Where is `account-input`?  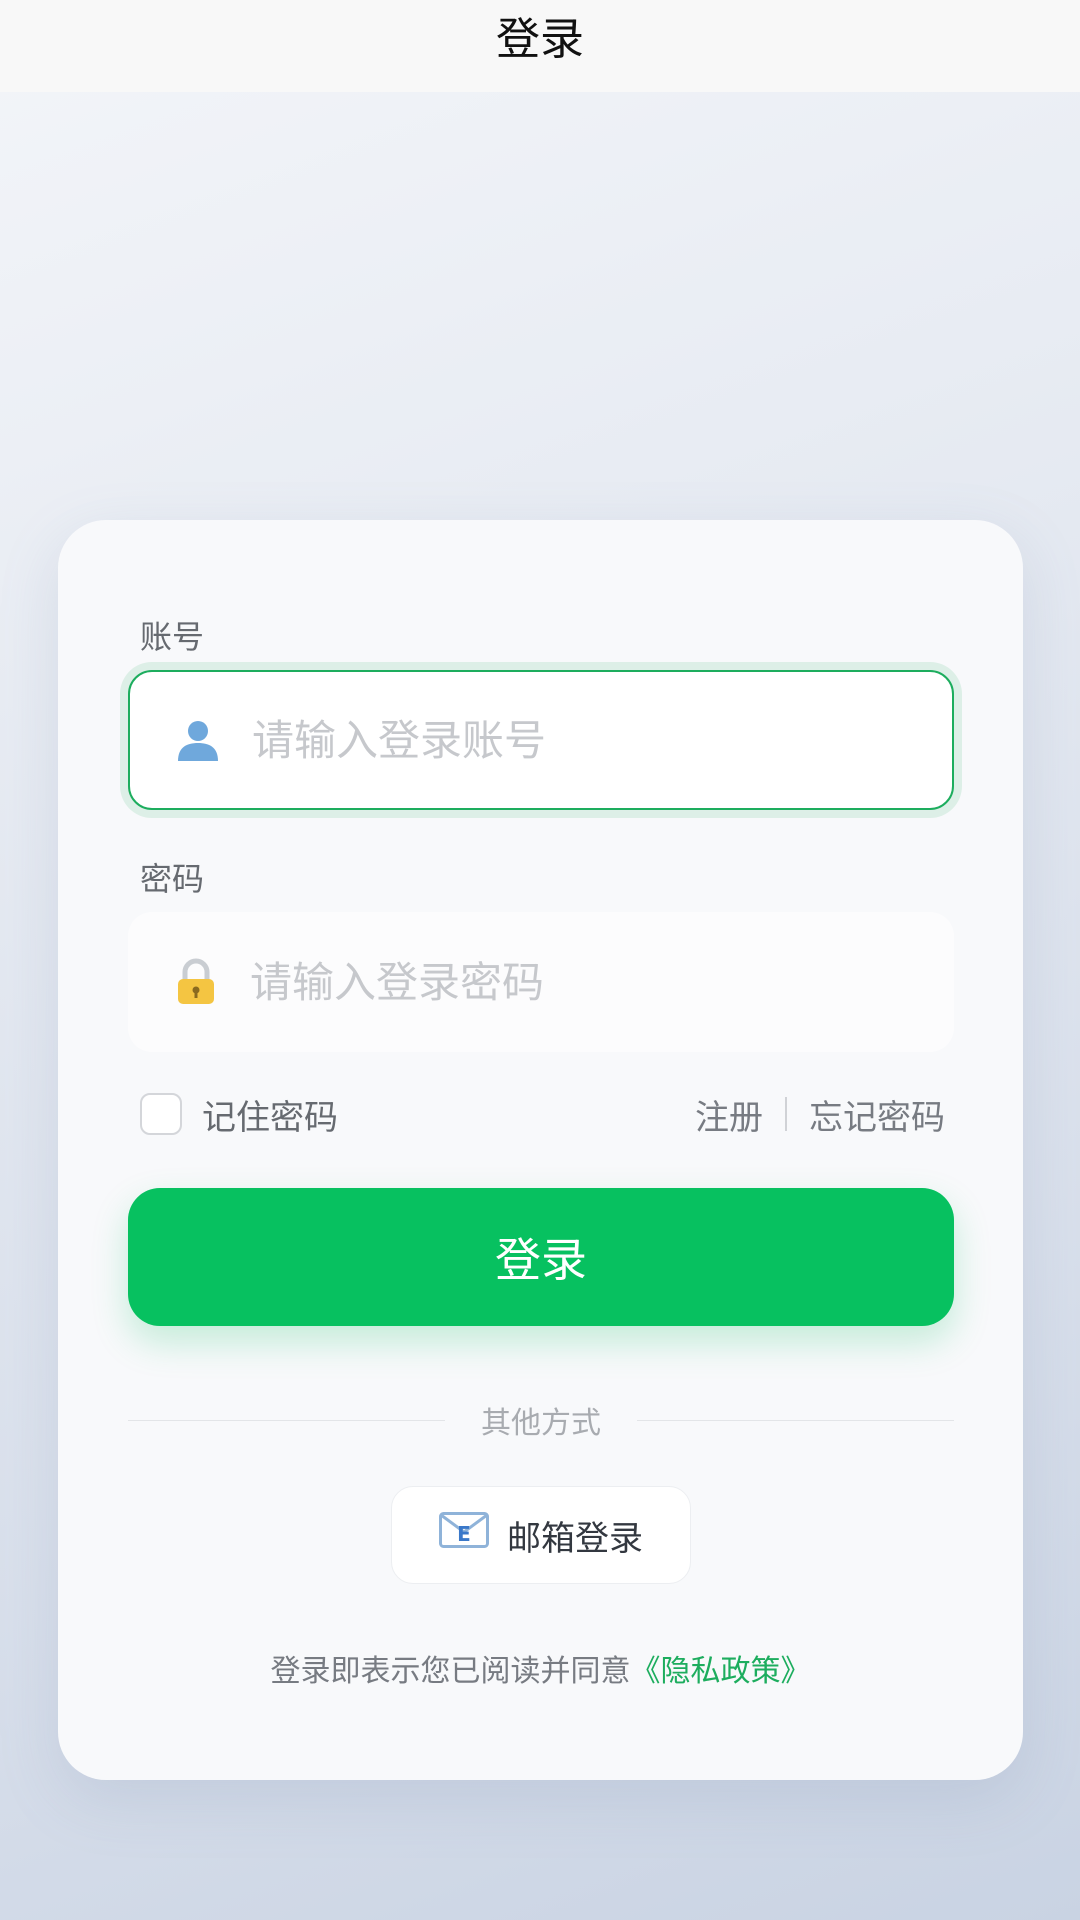
account-input is located at coordinates (572, 740).